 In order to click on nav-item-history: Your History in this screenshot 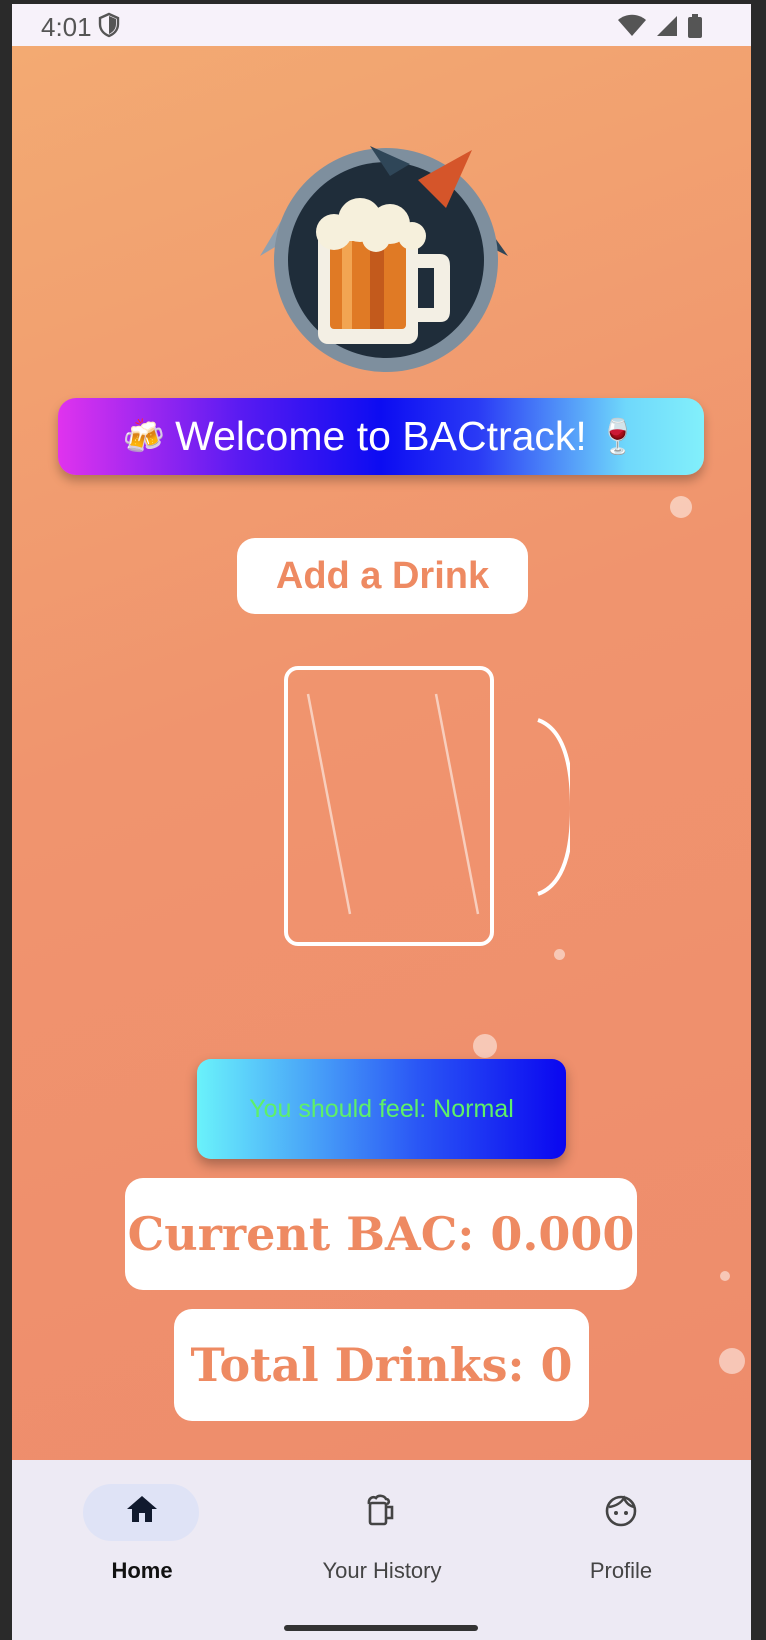, I will do `click(382, 1530)`.